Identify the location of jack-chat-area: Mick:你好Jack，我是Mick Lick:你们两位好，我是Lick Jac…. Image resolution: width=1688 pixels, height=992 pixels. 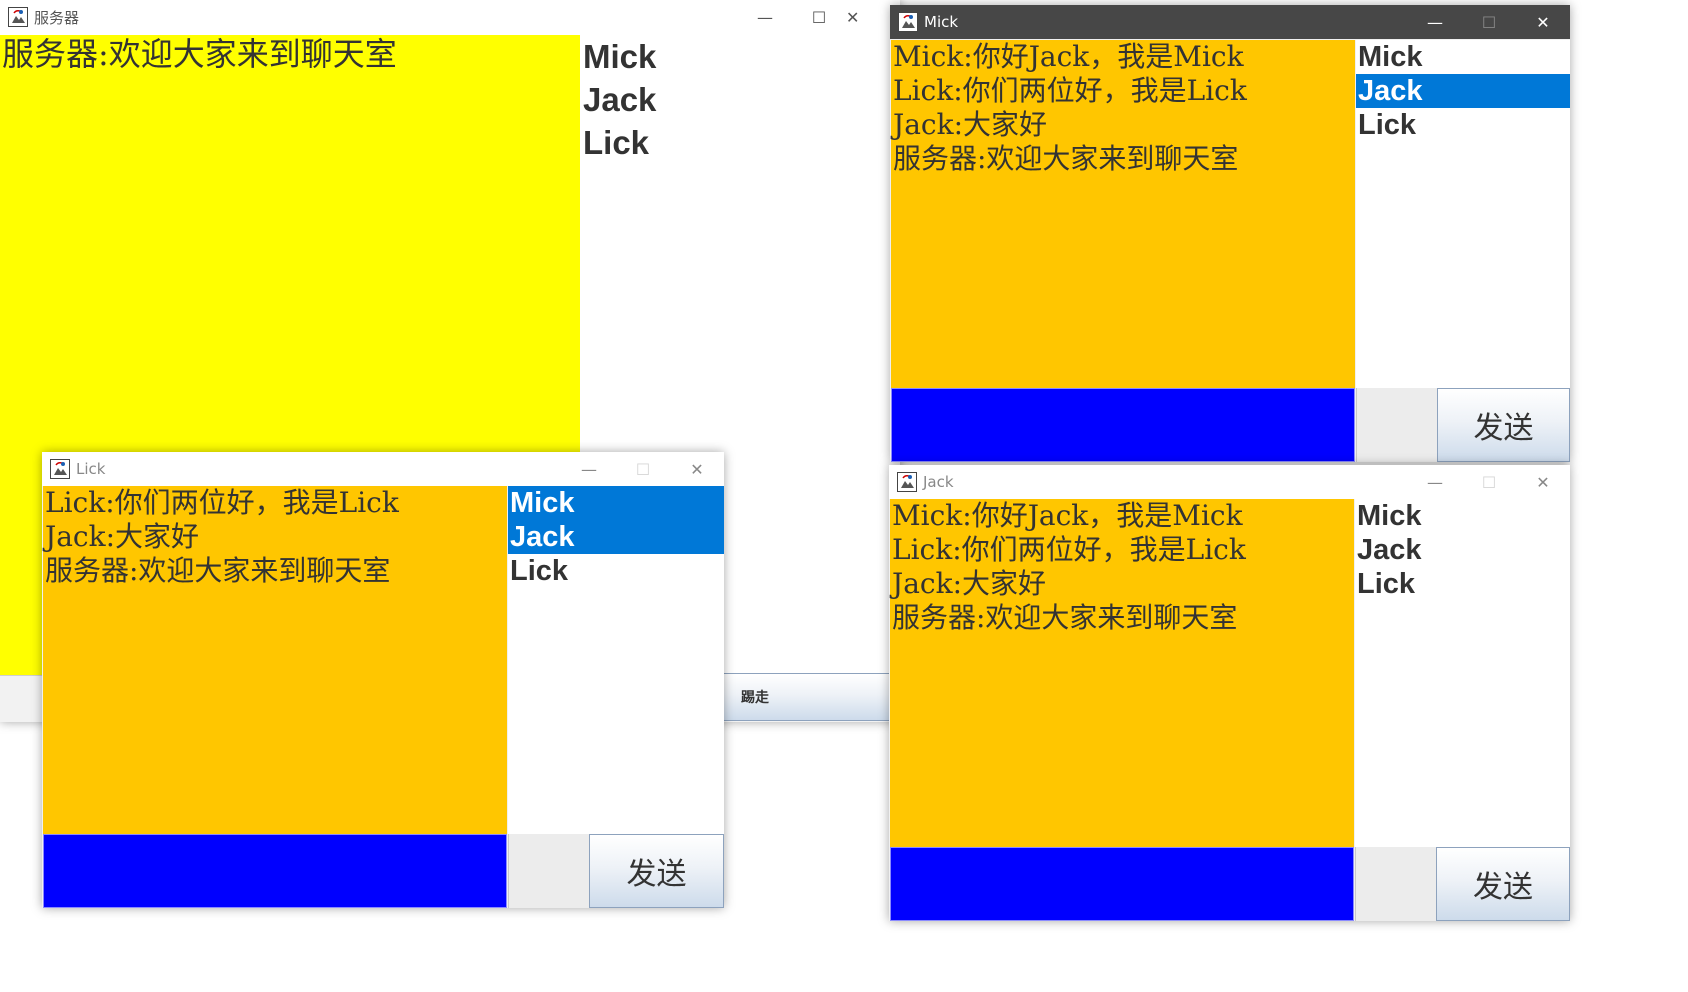
(1122, 673).